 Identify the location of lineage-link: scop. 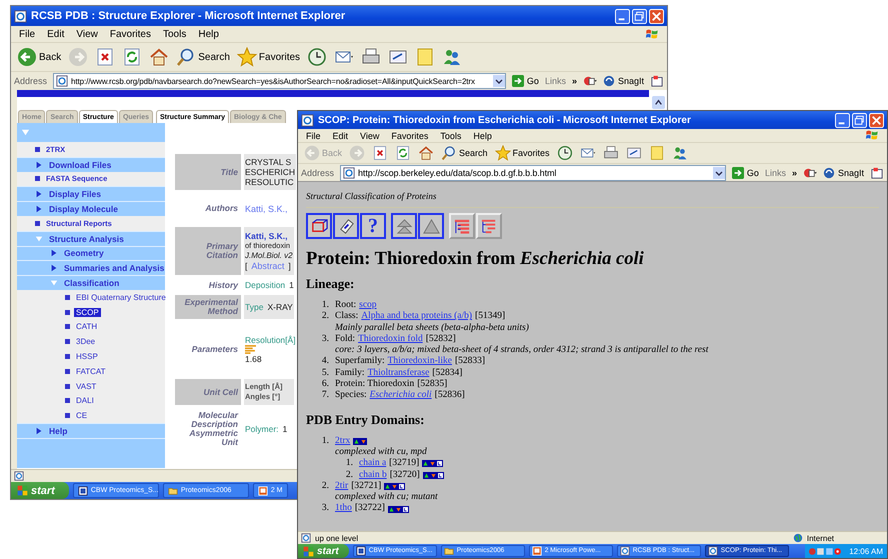
(368, 306).